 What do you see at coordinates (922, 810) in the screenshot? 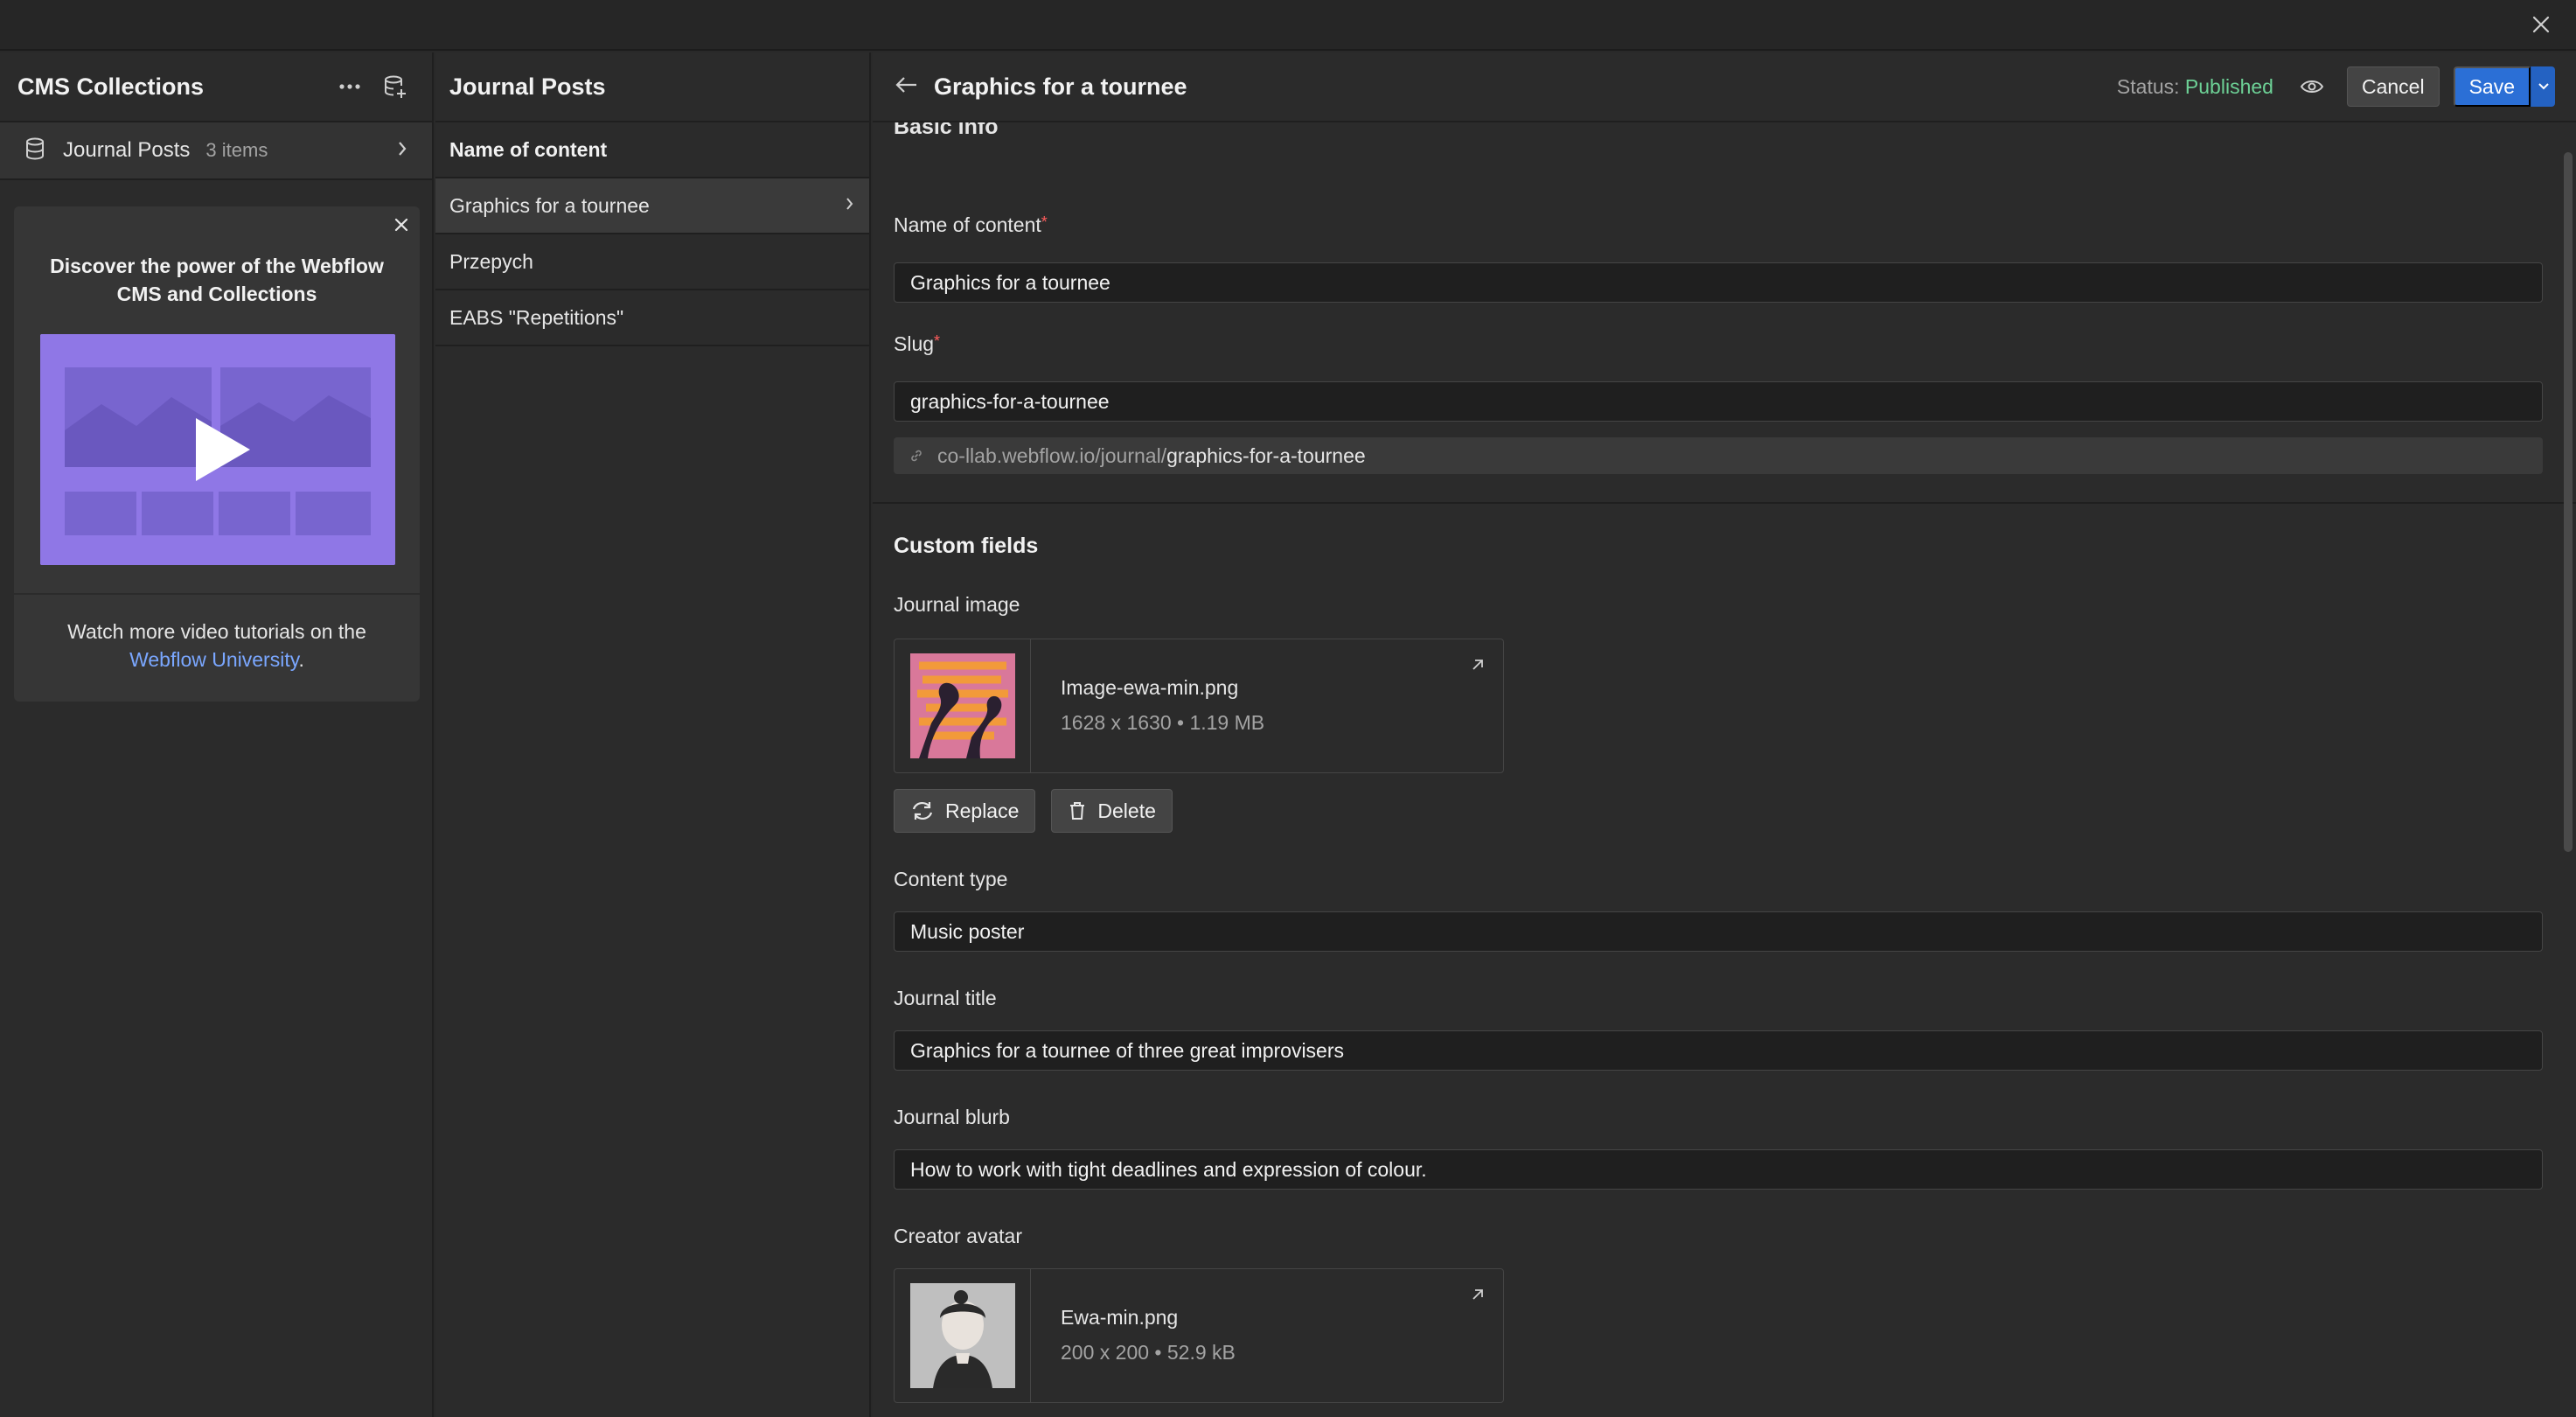
I see `refresh-icon` at bounding box center [922, 810].